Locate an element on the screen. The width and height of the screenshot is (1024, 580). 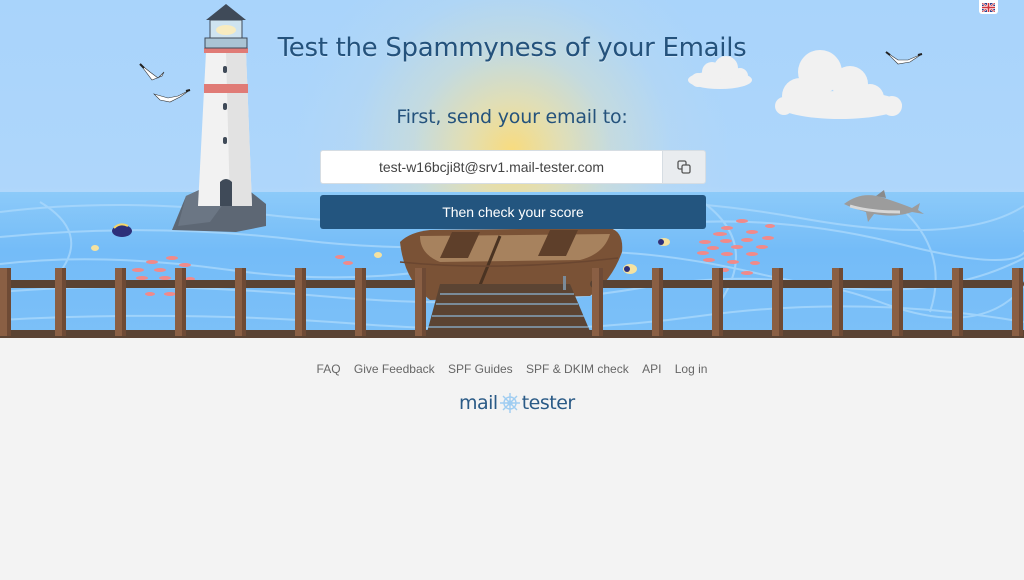
footer-link-feedback: Give Feedback is located at coordinates (394, 369).